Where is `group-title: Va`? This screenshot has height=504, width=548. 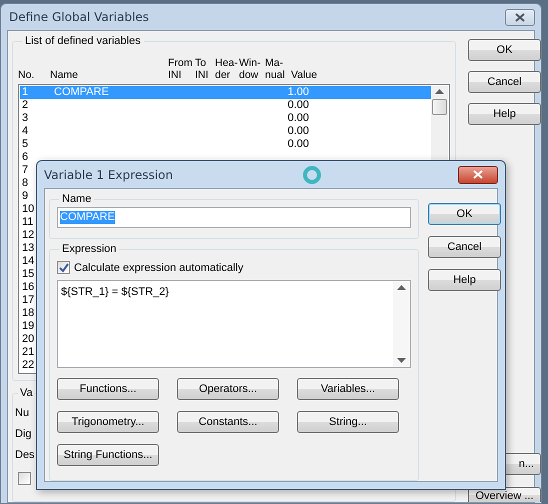 group-title: Va is located at coordinates (26, 393).